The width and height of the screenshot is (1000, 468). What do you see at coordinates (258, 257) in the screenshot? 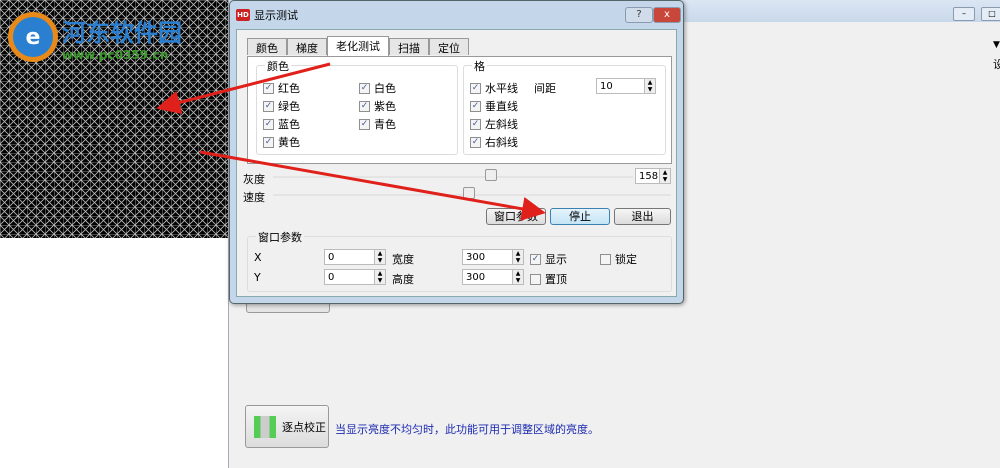
I see `x-label: X` at bounding box center [258, 257].